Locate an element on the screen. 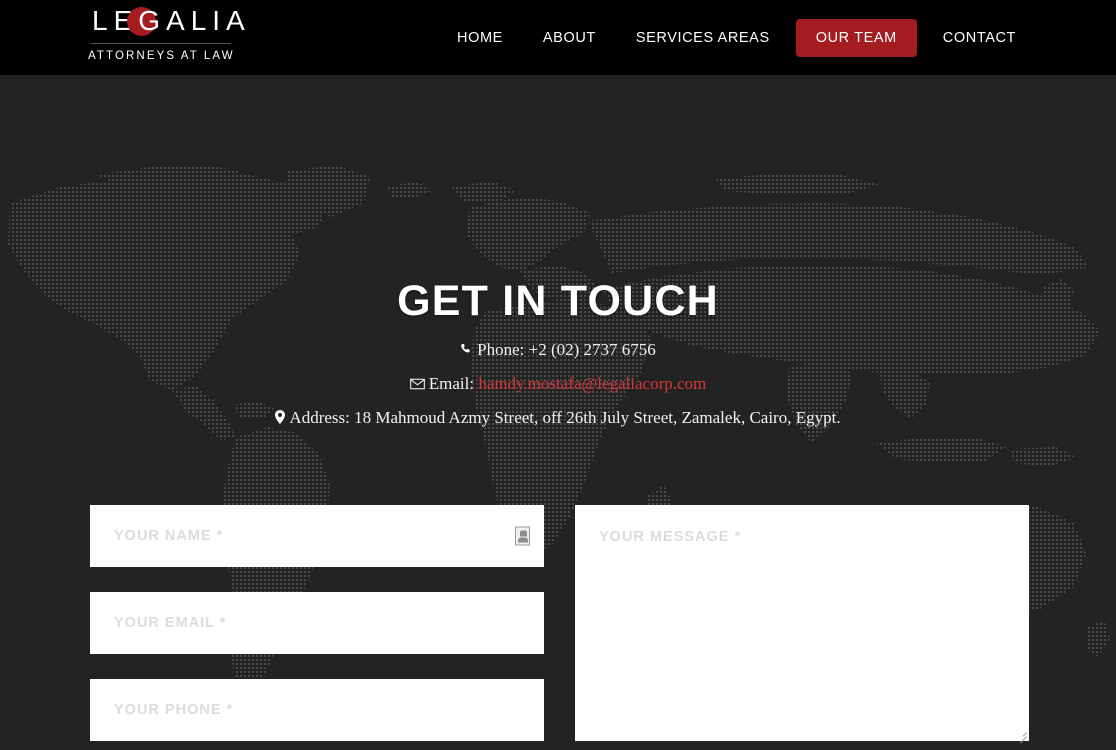  email-input is located at coordinates (317, 623).